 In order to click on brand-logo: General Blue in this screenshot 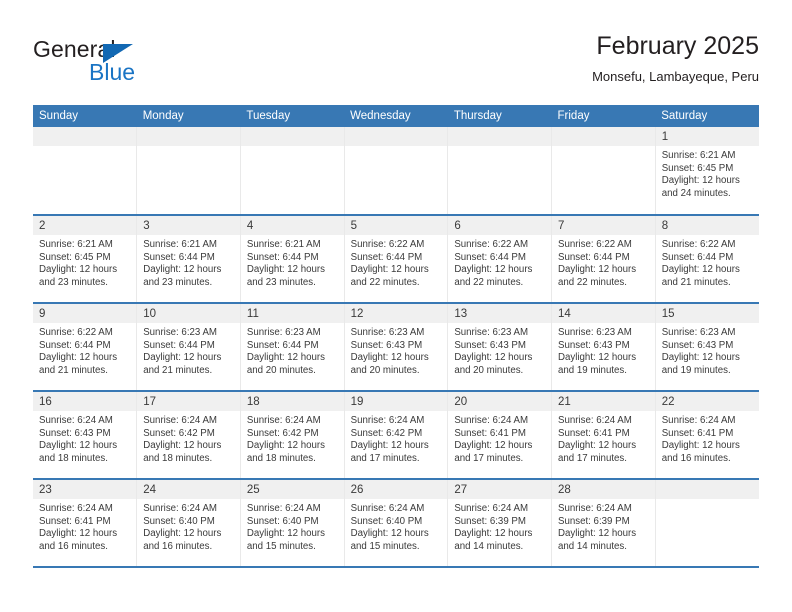, I will do `click(153, 63)`.